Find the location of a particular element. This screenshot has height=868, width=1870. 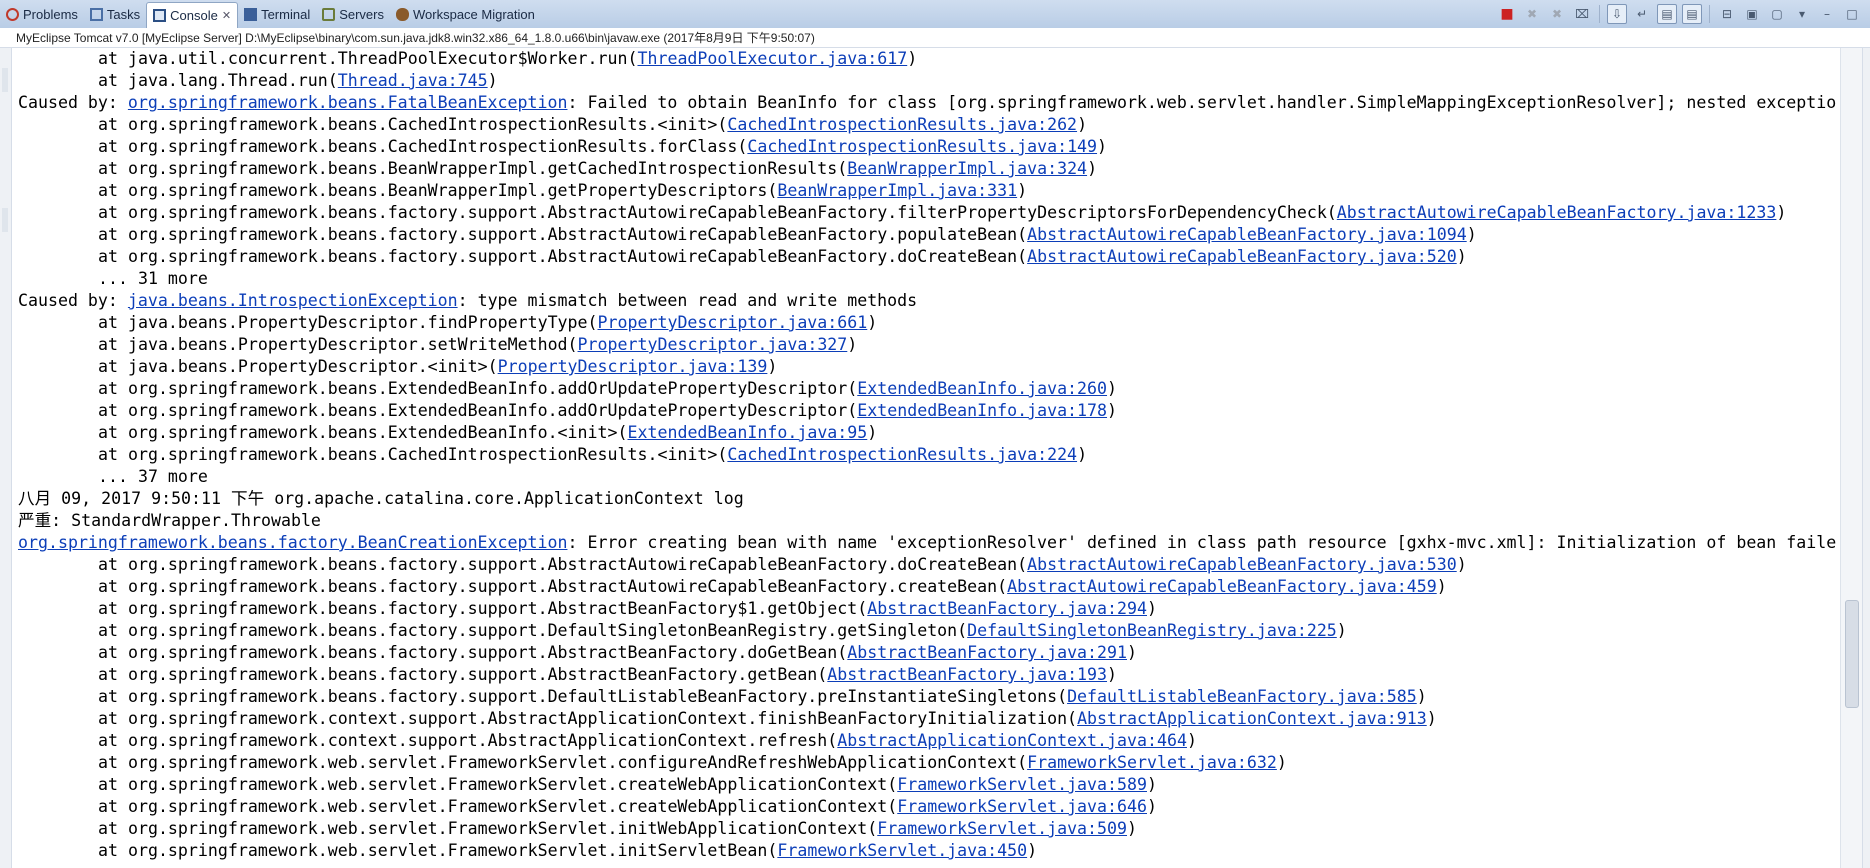

tab-tasks: Tasks is located at coordinates (115, 14).